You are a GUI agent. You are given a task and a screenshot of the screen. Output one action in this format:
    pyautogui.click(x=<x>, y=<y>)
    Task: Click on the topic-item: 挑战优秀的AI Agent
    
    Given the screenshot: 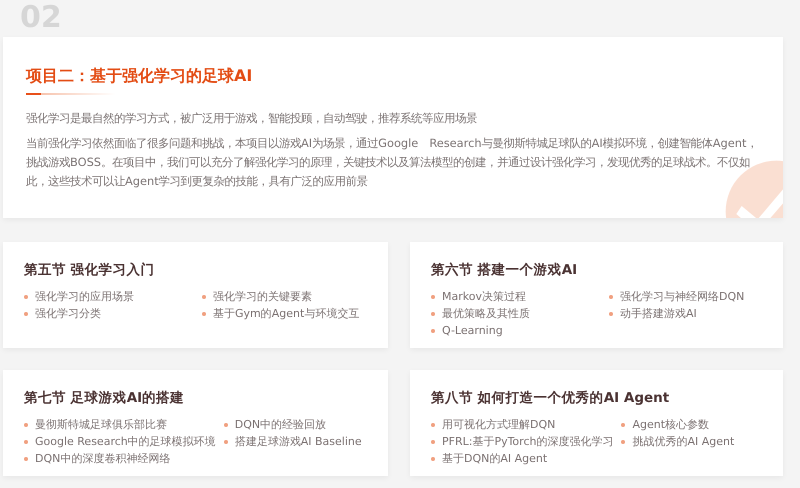 What is the action you would take?
    pyautogui.click(x=683, y=442)
    